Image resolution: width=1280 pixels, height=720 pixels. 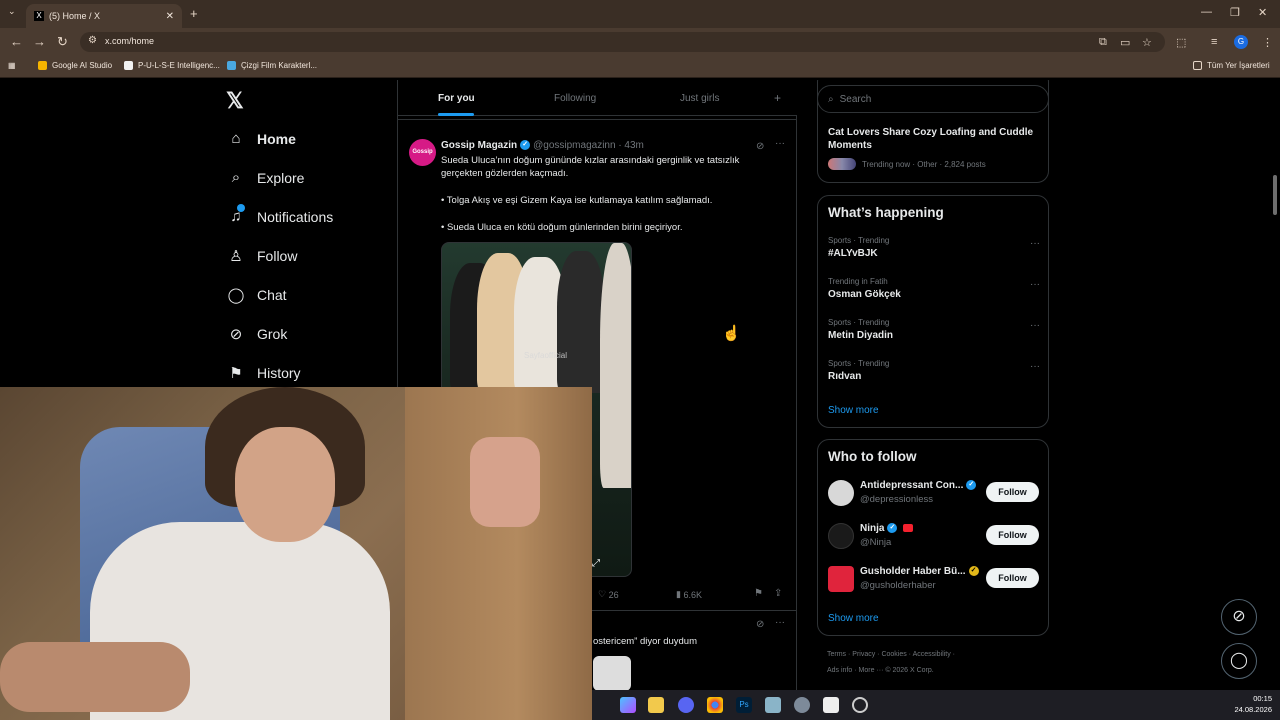 What do you see at coordinates (422, 152) in the screenshot?
I see `avatar: Gossip` at bounding box center [422, 152].